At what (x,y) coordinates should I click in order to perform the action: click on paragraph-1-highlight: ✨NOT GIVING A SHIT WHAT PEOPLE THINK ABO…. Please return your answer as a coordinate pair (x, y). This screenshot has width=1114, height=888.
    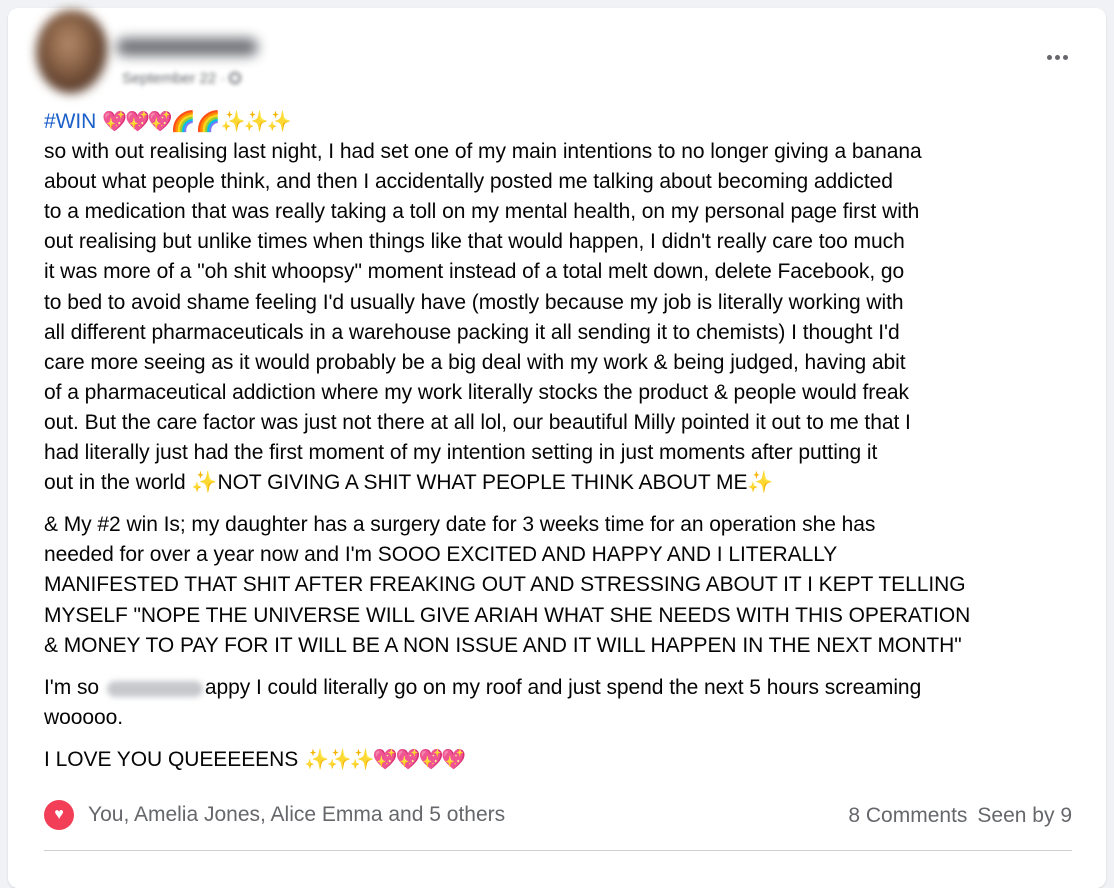
    Looking at the image, I should click on (482, 483).